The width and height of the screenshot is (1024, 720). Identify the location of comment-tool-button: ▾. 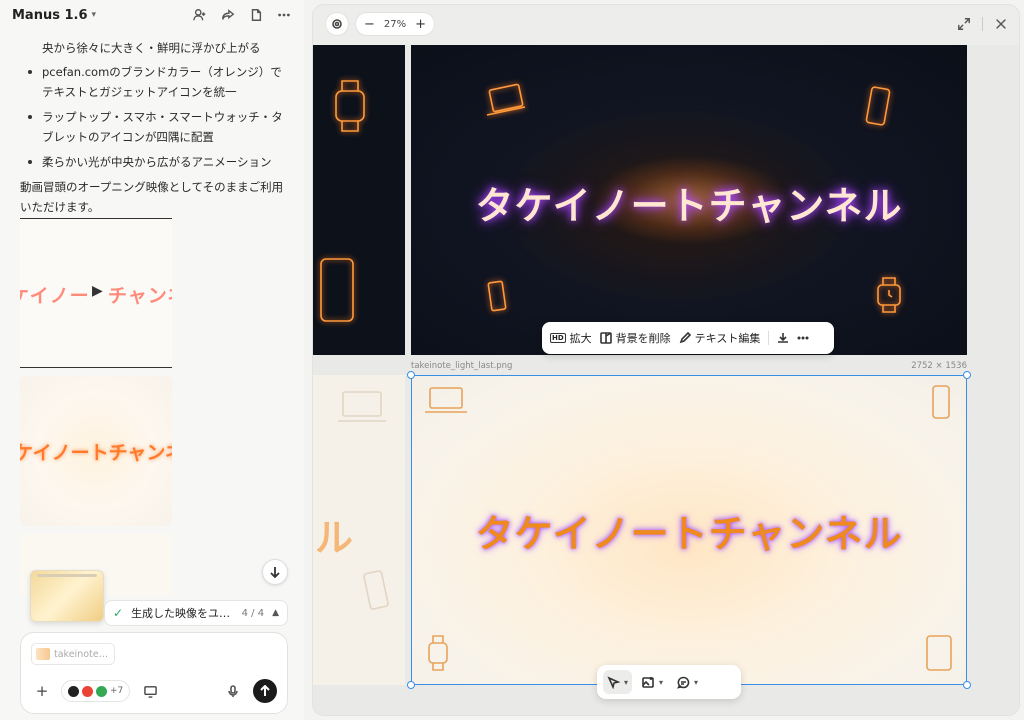
(687, 682).